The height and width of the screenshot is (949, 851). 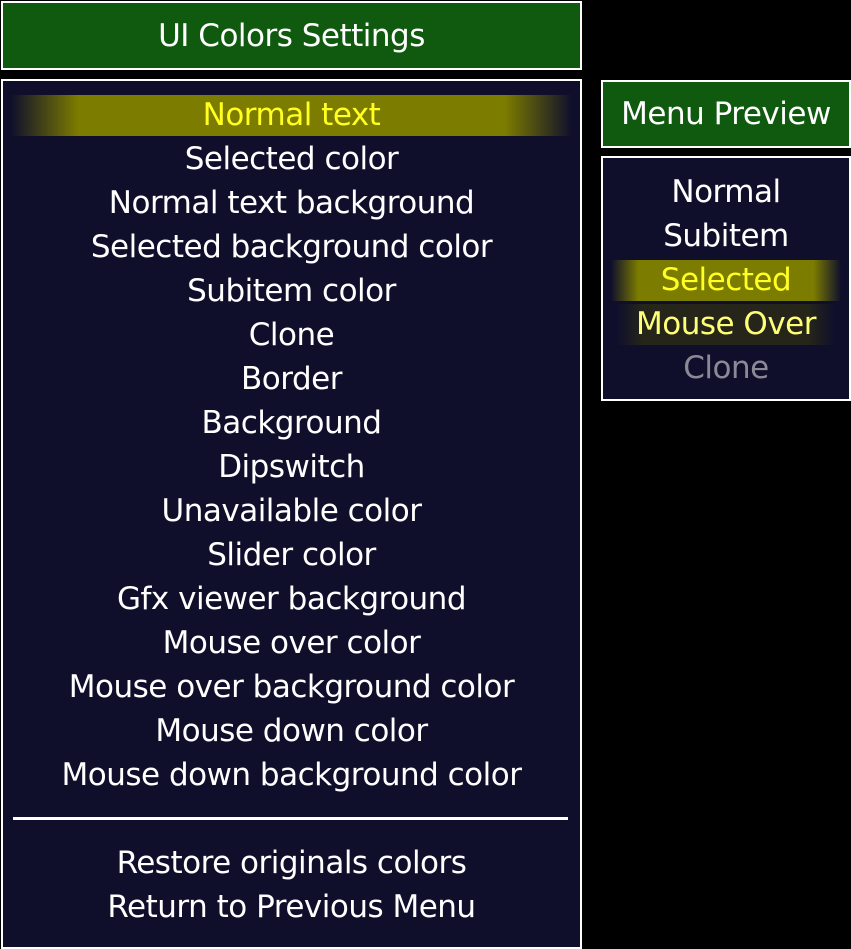 I want to click on menu-item-subitem-color: Subitem color, so click(x=291, y=291).